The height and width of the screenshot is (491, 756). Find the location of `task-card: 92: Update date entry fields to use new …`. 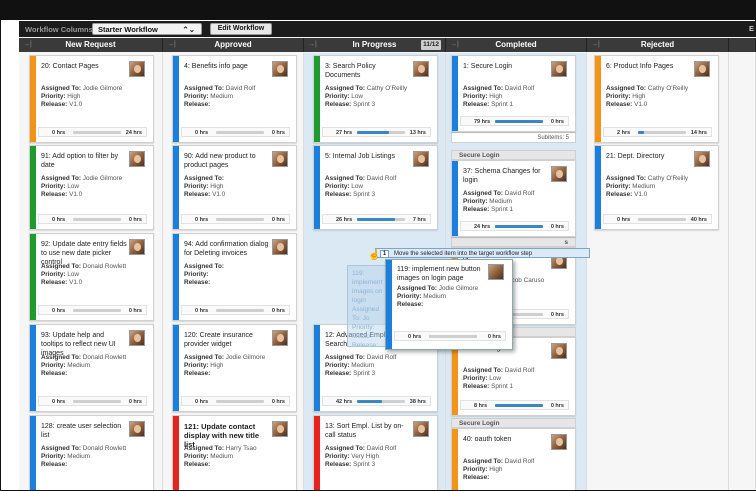

task-card: 92: Update date entry fields to use new … is located at coordinates (91, 277).